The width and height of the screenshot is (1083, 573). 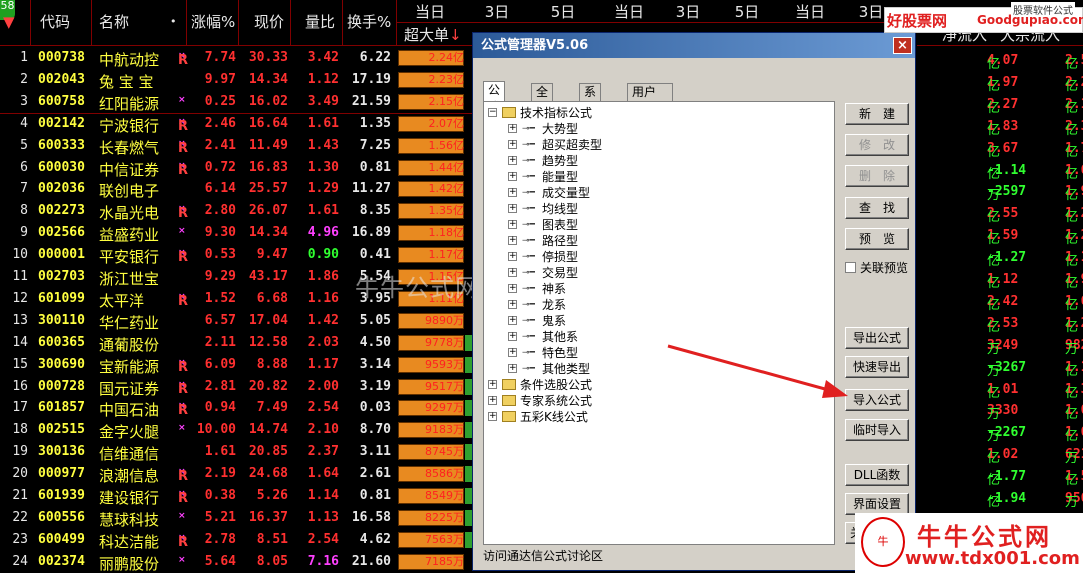 I want to click on header-3day-3: 3日, so click(x=871, y=12).